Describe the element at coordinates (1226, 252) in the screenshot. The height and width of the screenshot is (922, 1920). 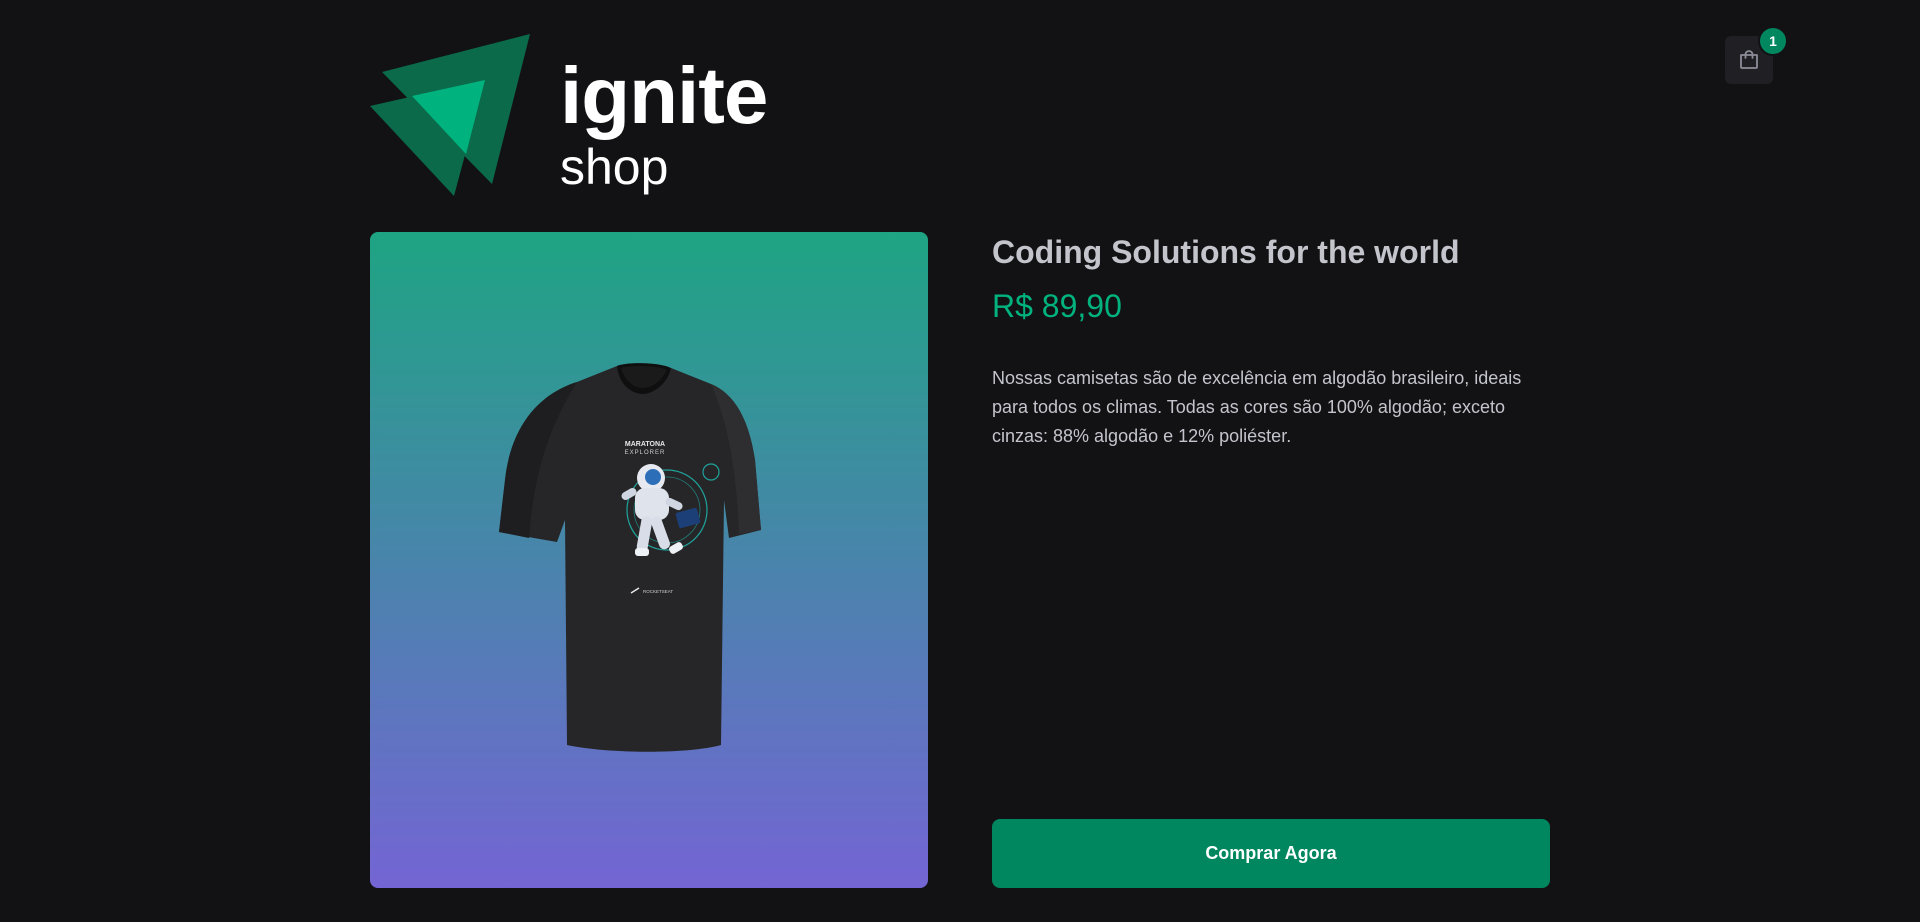
I see `product-title: Coding Solutions for the world` at that location.